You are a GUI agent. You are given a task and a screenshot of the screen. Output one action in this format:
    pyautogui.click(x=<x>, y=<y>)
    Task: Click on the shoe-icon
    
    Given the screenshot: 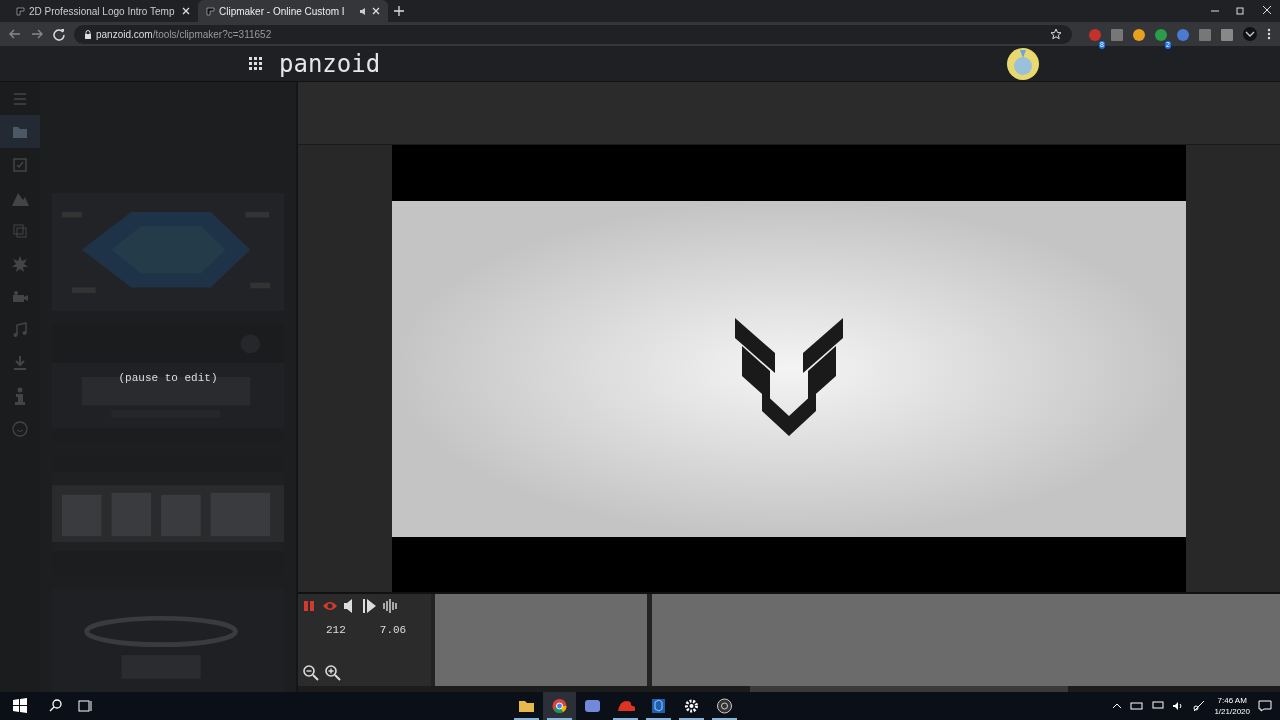 What is the action you would take?
    pyautogui.click(x=625, y=706)
    